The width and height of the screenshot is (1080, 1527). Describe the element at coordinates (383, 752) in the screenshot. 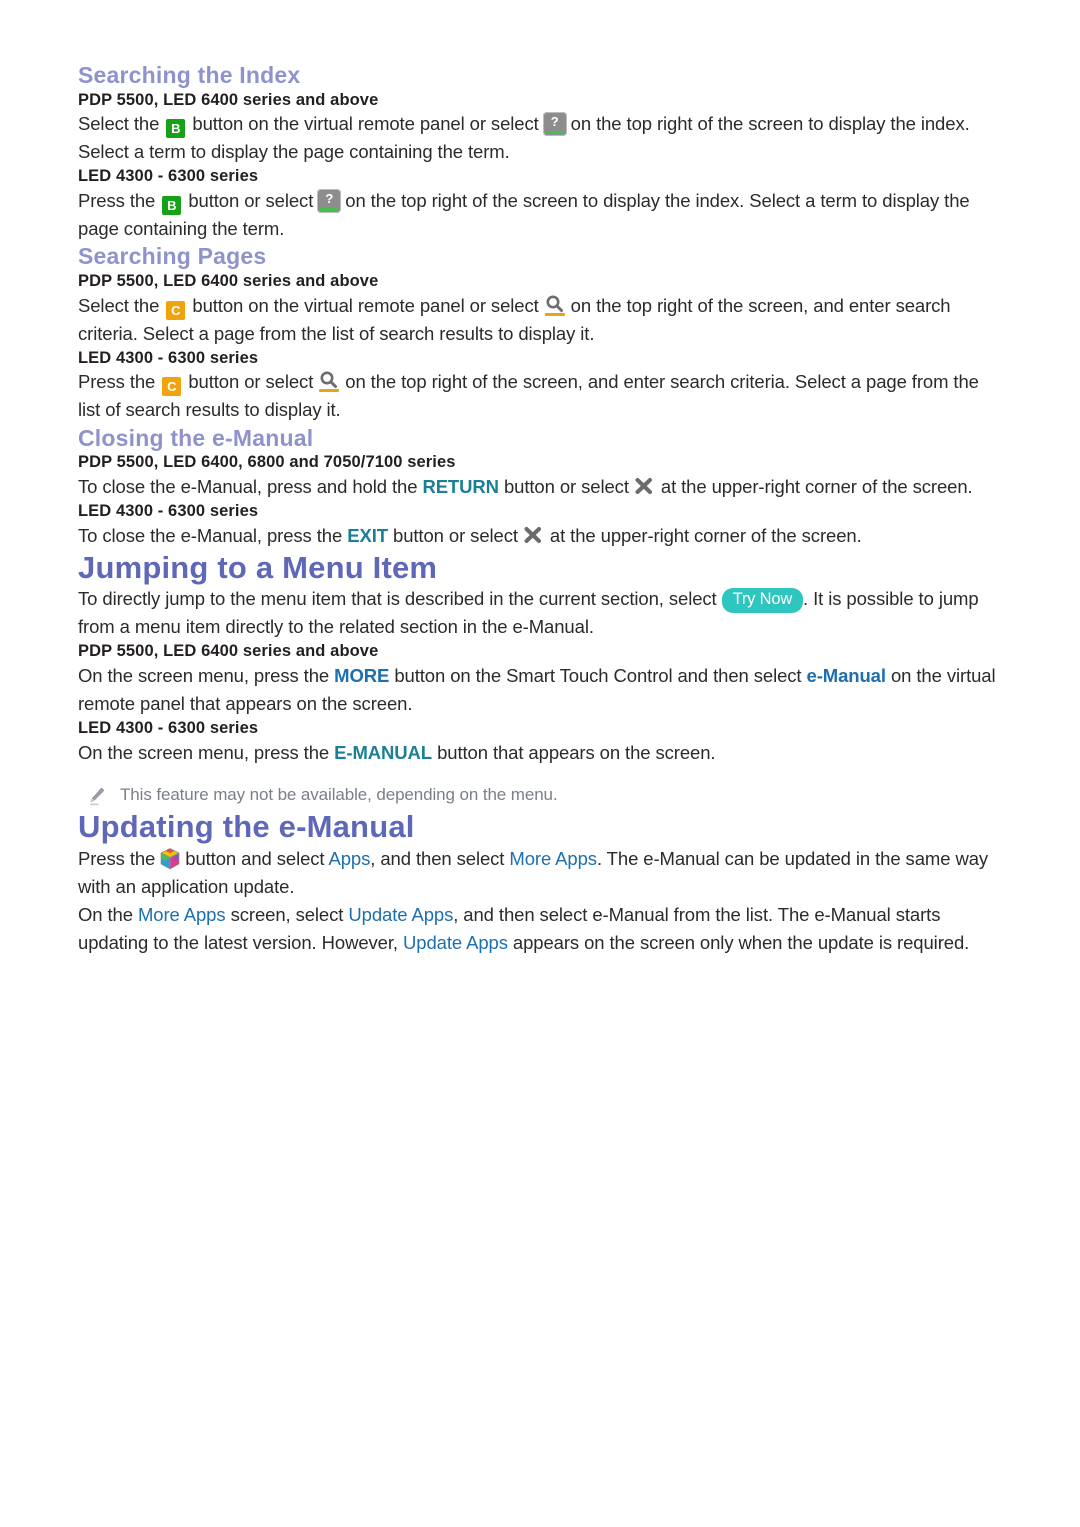

I see `term-e-manual-key: E-MANUAL` at that location.